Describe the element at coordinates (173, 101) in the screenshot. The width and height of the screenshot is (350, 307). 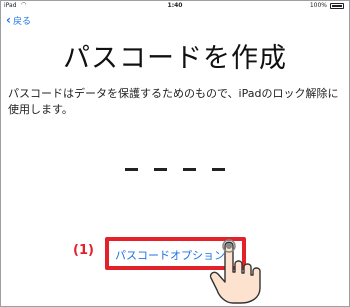
I see `description-text: パスコードはデータを保護するためのもので、iPadのロック解除に使用します。` at that location.